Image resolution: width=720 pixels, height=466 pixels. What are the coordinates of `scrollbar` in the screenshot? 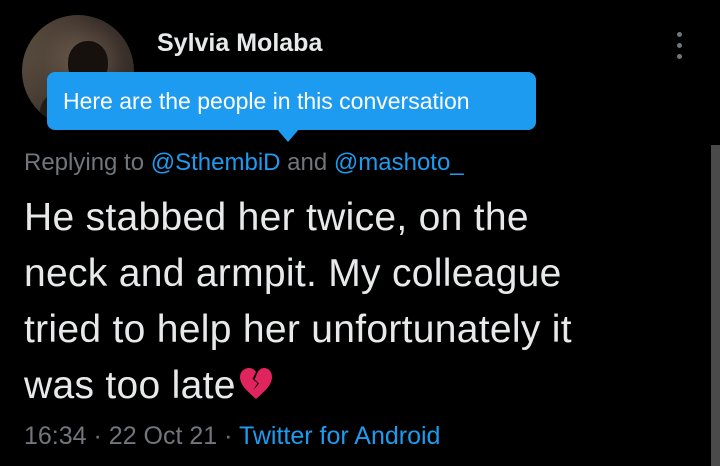 It's located at (715, 305).